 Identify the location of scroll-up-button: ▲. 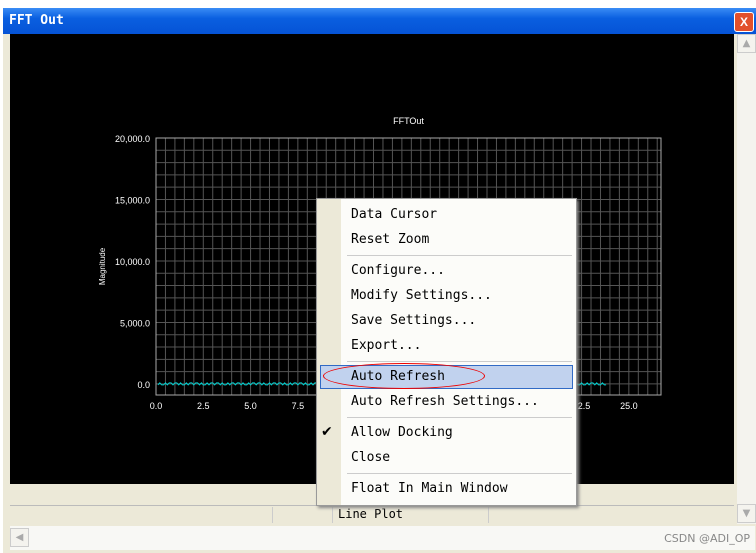
(746, 43).